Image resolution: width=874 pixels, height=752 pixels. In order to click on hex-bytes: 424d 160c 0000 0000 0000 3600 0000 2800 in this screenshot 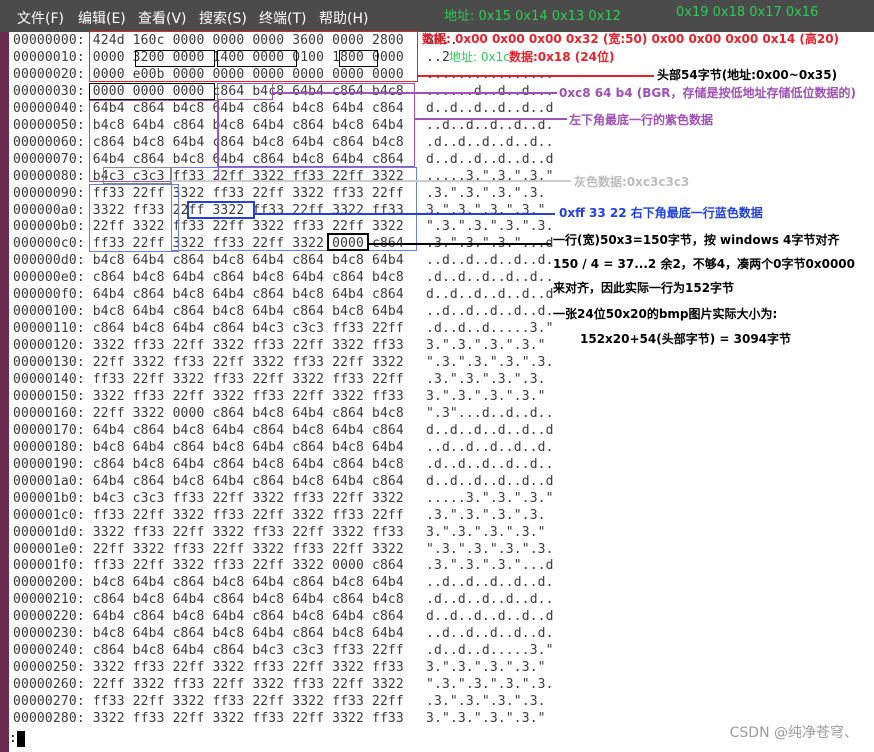, I will do `click(248, 40)`.